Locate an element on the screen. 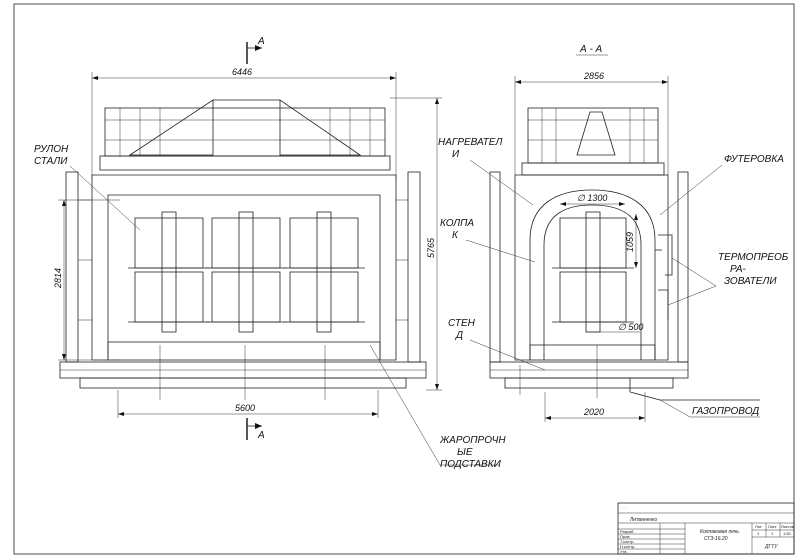 This screenshot has height=560, width=800. label-coil: РУЛОН СТАЛИ is located at coordinates (87, 187).